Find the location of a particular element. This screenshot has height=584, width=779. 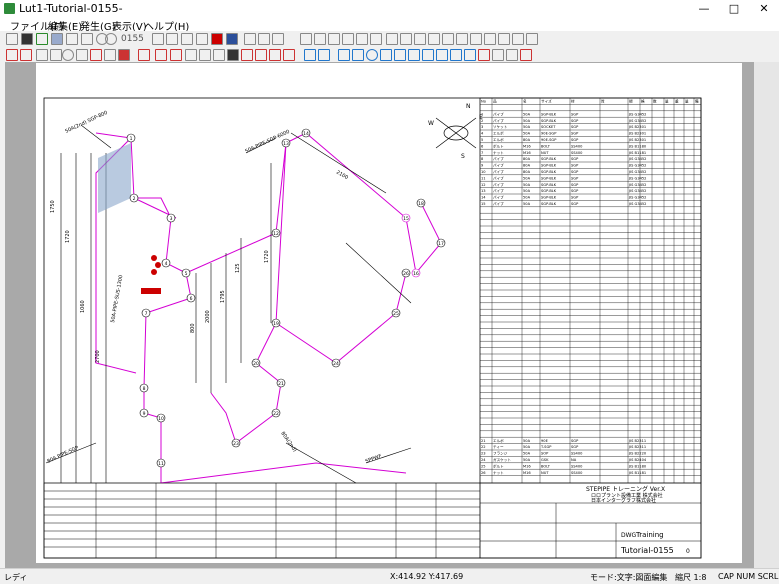

draw-t-icon is located at coordinates (289, 55).